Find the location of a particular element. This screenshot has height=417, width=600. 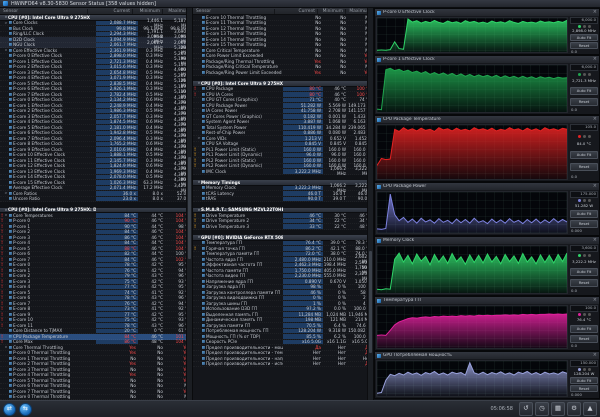

settings-gear-icon: ⚙ is located at coordinates (574, 409).